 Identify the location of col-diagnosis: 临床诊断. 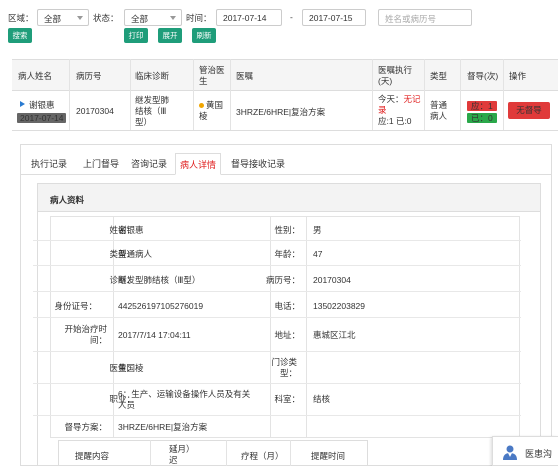
(152, 76).